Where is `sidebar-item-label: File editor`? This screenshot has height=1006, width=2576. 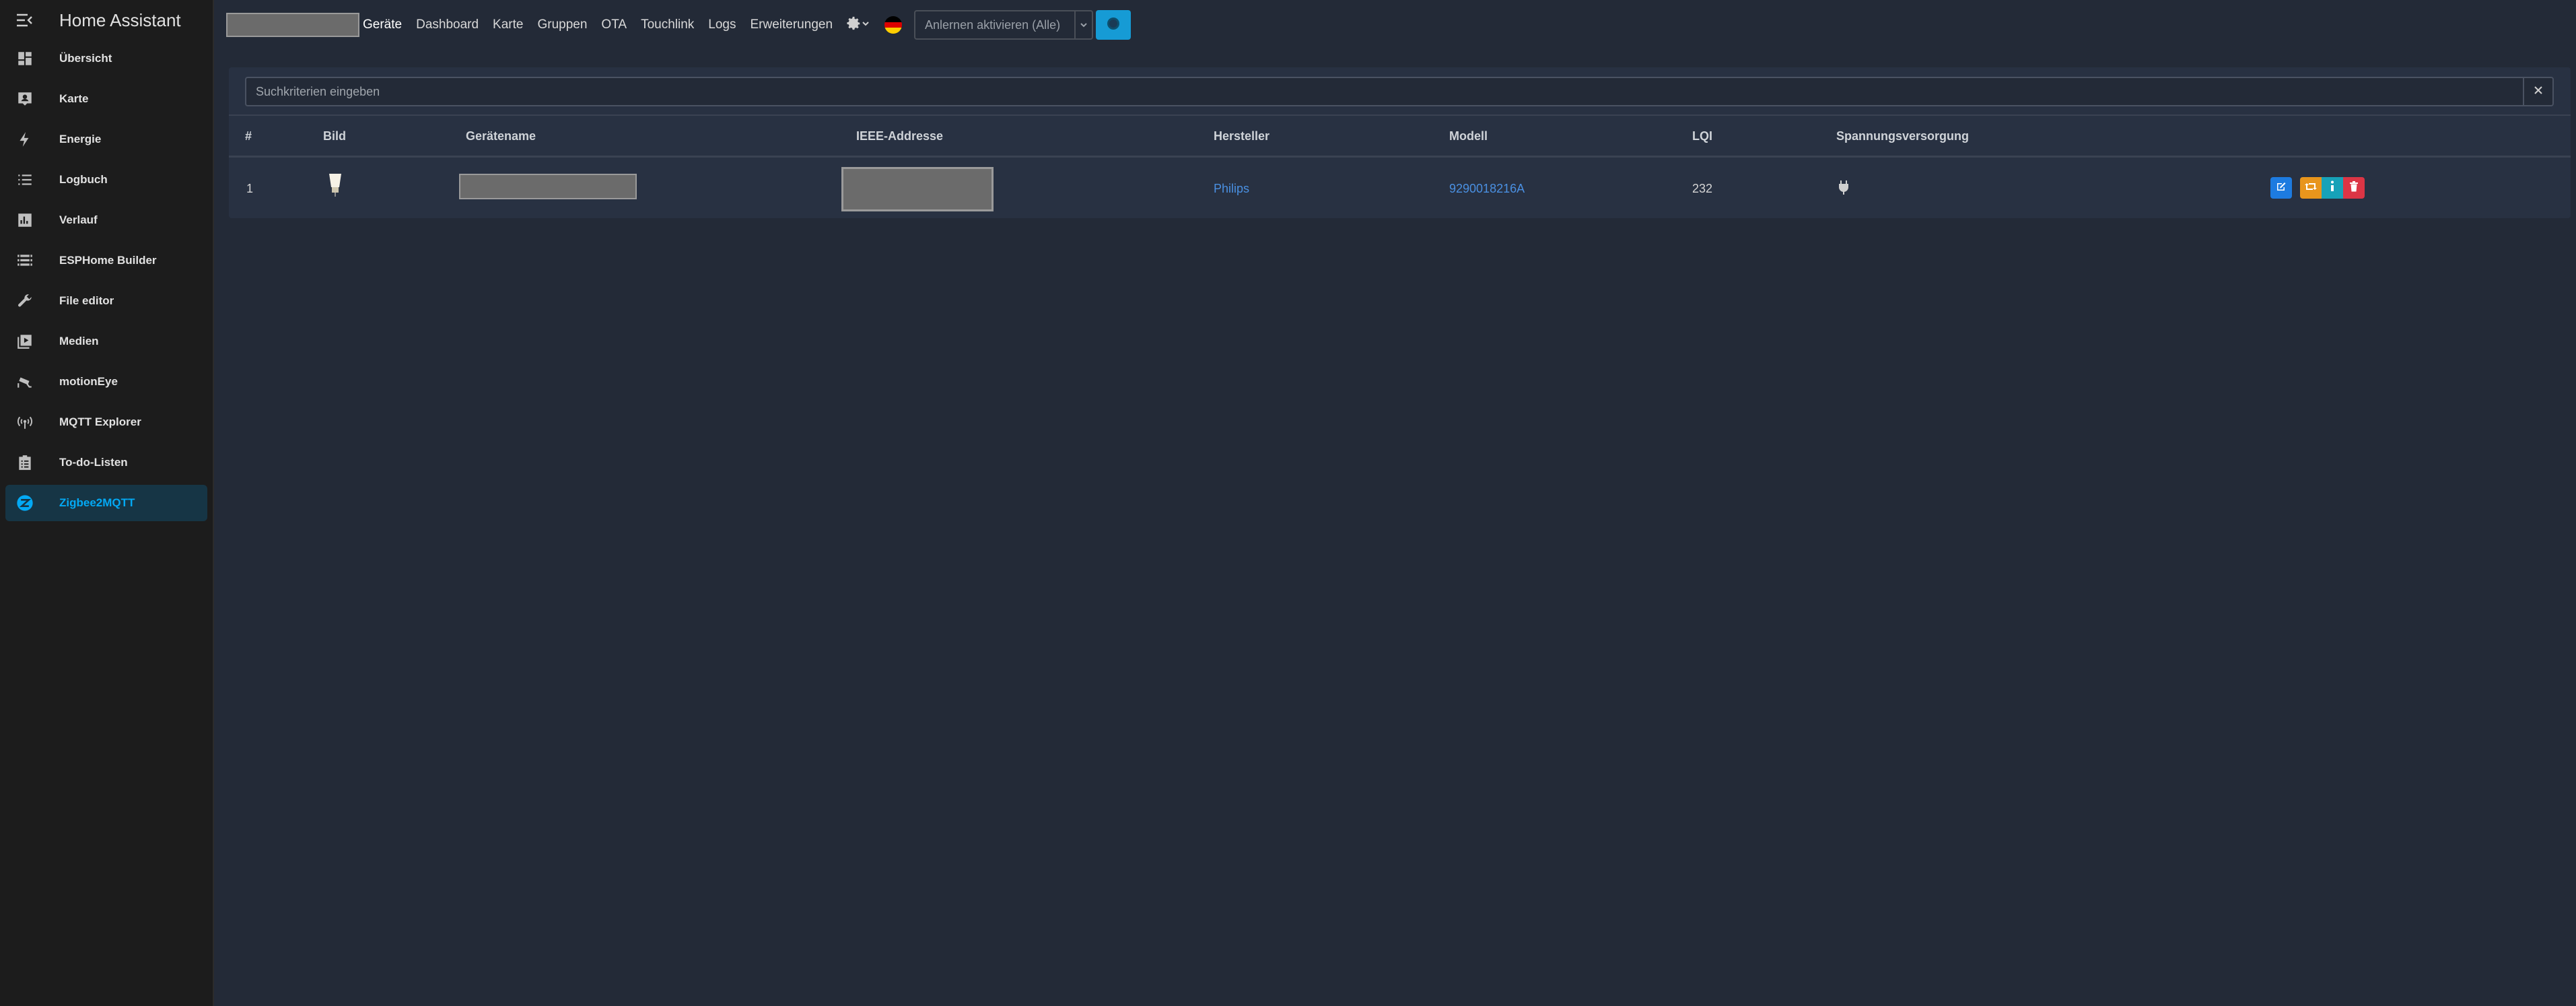 sidebar-item-label: File editor is located at coordinates (86, 300).